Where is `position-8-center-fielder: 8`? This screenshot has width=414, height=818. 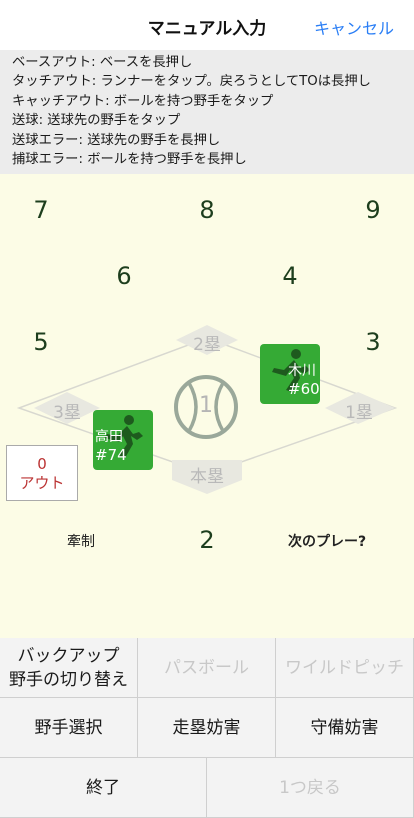
position-8-center-fielder: 8 is located at coordinates (207, 210).